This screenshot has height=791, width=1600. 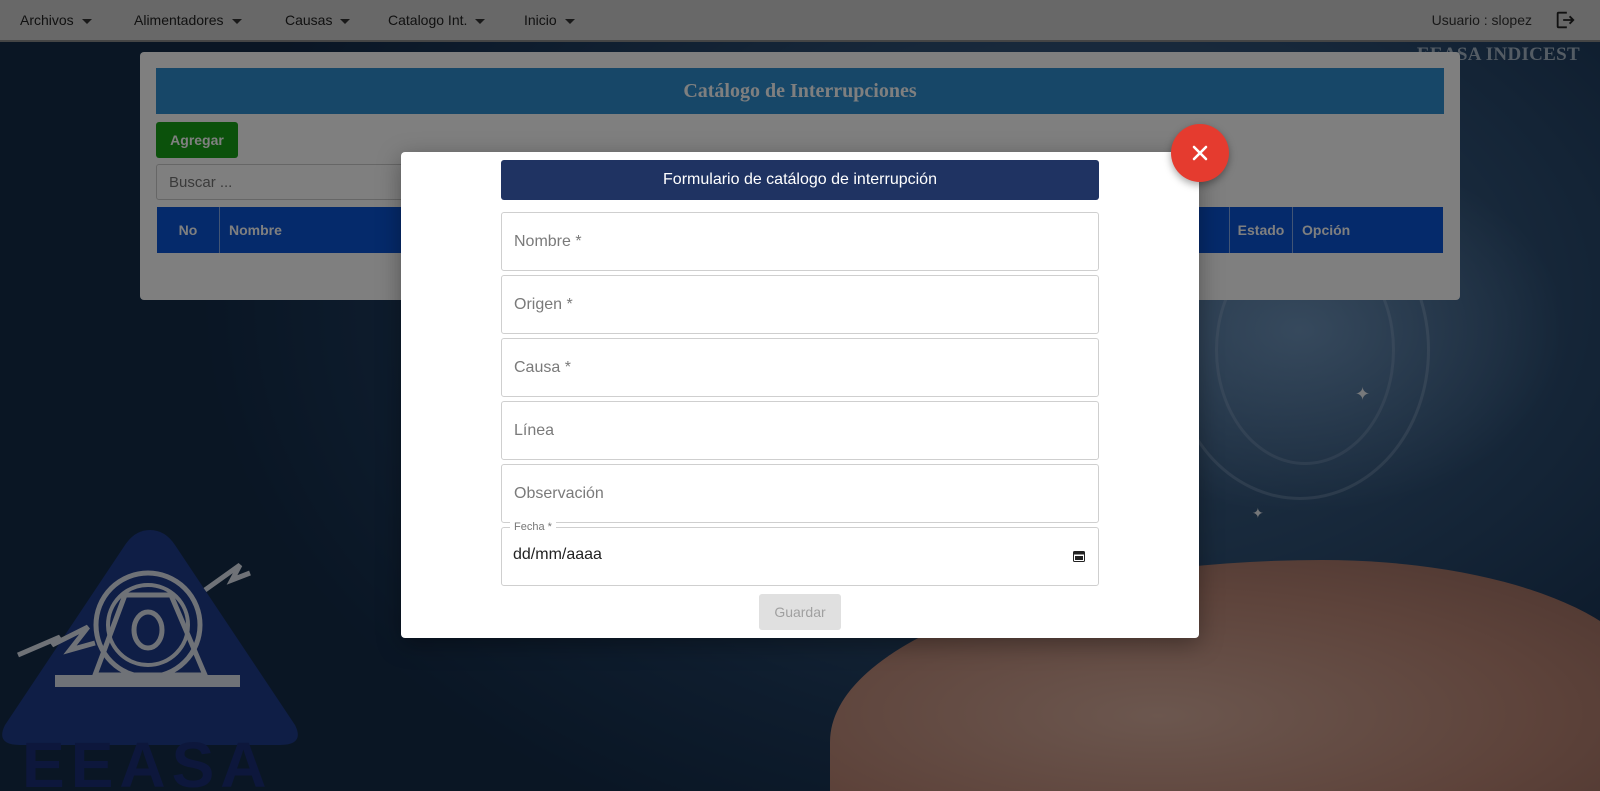 What do you see at coordinates (800, 180) in the screenshot?
I see `modal-title: Formulario de catálogo de interrupción` at bounding box center [800, 180].